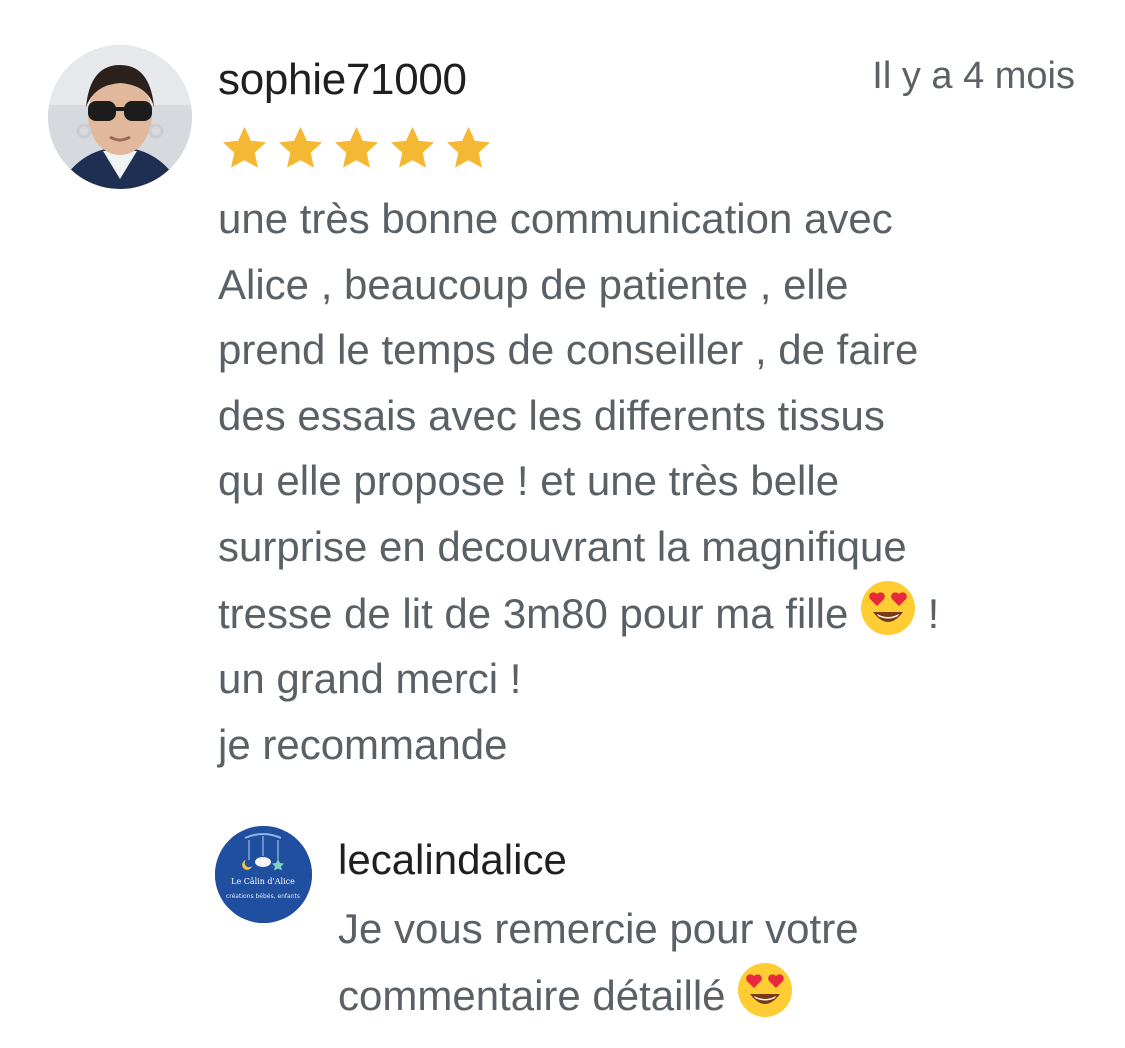  What do you see at coordinates (452, 860) in the screenshot?
I see `reply-author-name: lecalindalice` at bounding box center [452, 860].